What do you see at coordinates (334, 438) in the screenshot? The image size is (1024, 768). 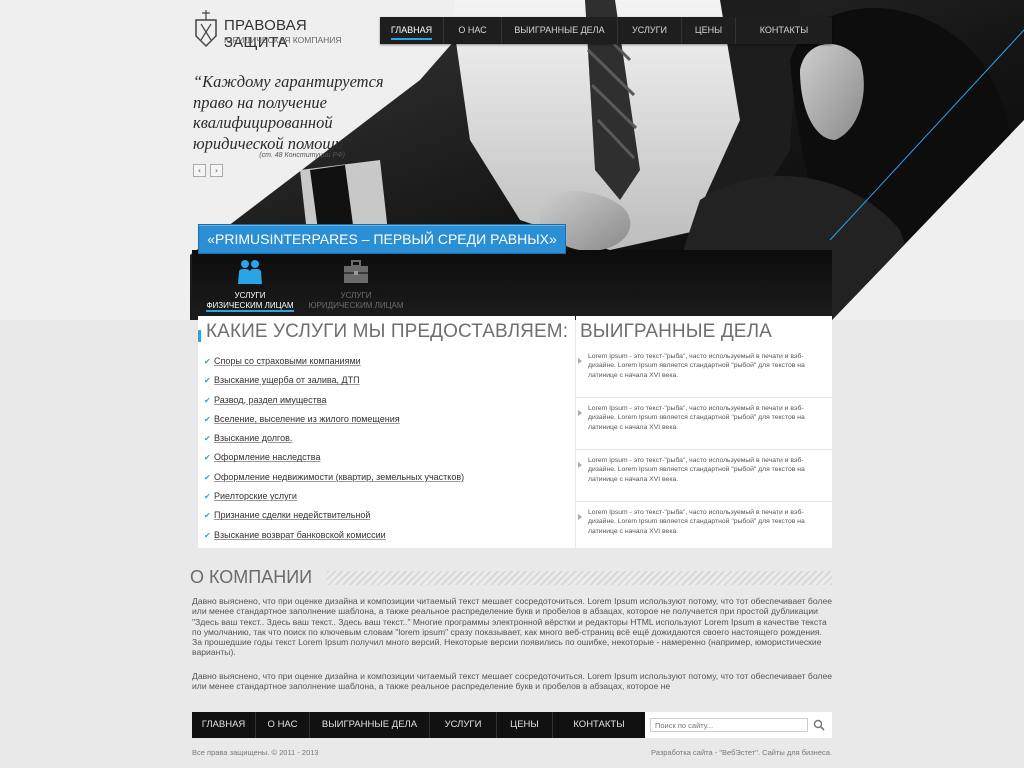 I see `list-item: ✔ Взыскание долгов.` at bounding box center [334, 438].